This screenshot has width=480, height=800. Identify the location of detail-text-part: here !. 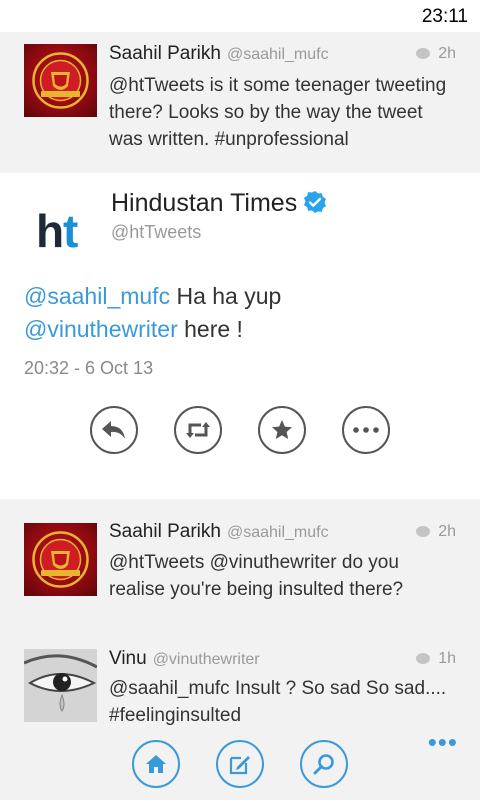
(210, 329).